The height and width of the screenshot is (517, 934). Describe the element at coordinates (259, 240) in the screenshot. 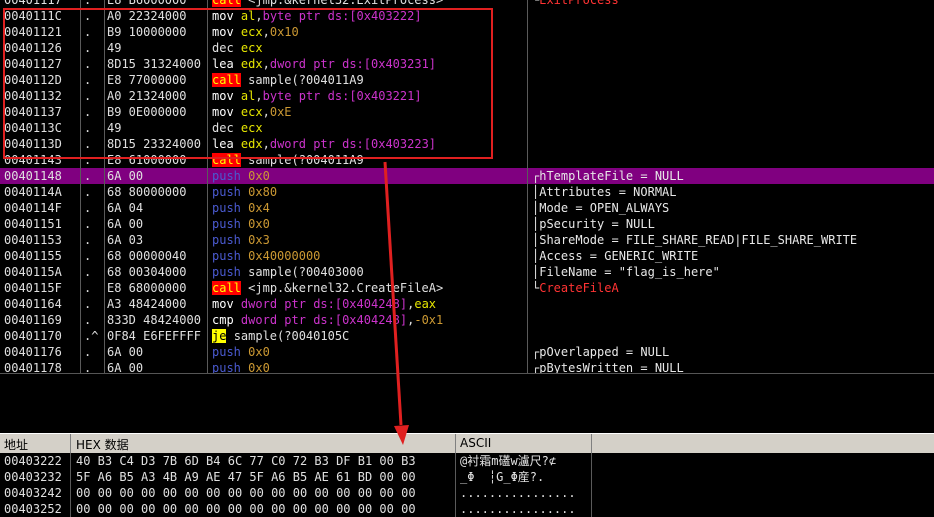

I see `operands: 0x3` at that location.